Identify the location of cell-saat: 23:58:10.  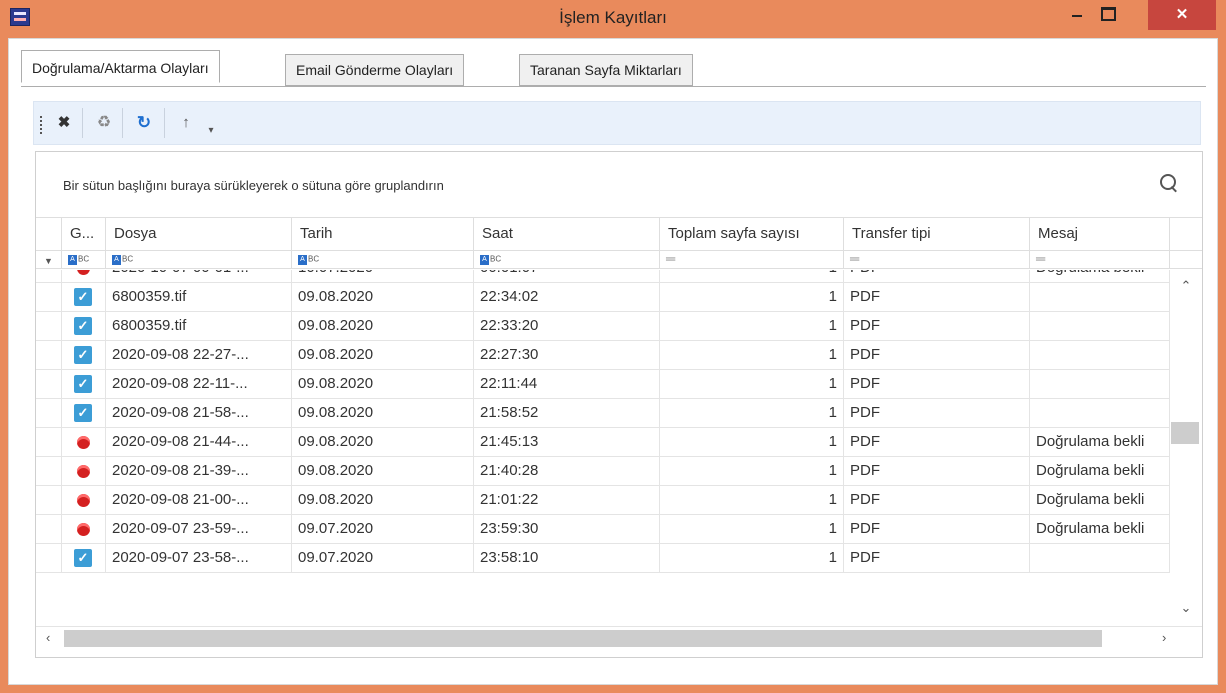
(567, 558).